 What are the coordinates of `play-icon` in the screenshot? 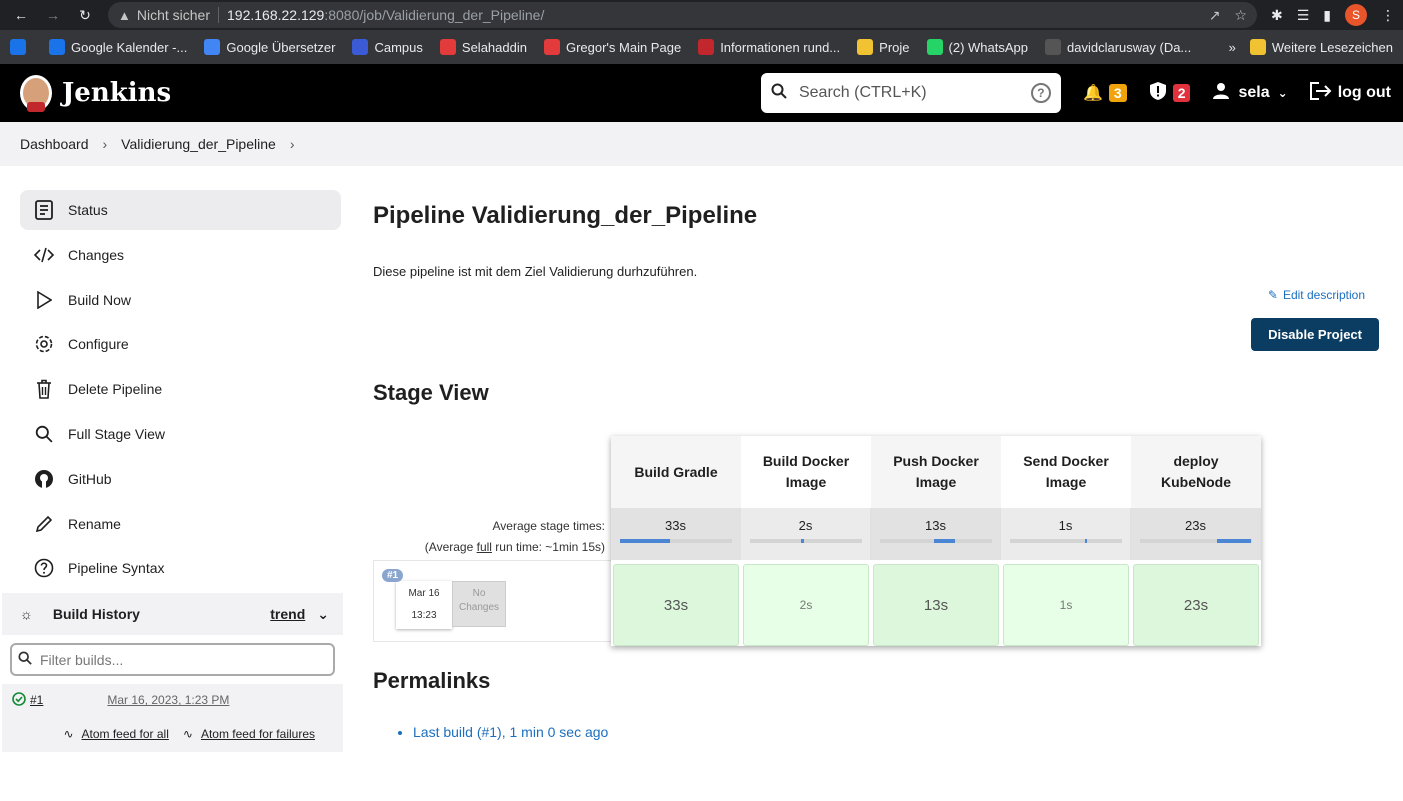 It's located at (44, 299).